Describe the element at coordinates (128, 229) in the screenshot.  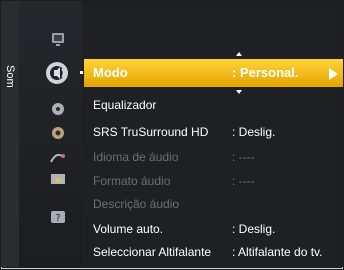
I see `menu-item-label: Volume auto.` at that location.